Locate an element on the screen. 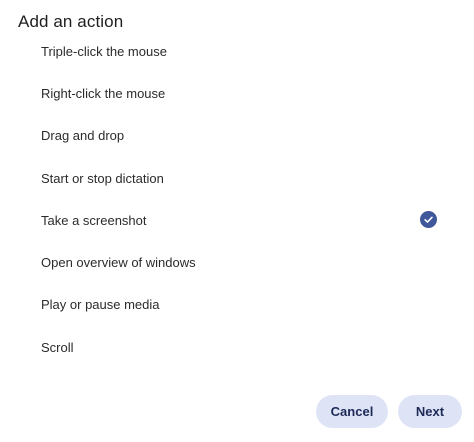 This screenshot has height=442, width=474. dialog-title: Add an action is located at coordinates (71, 21).